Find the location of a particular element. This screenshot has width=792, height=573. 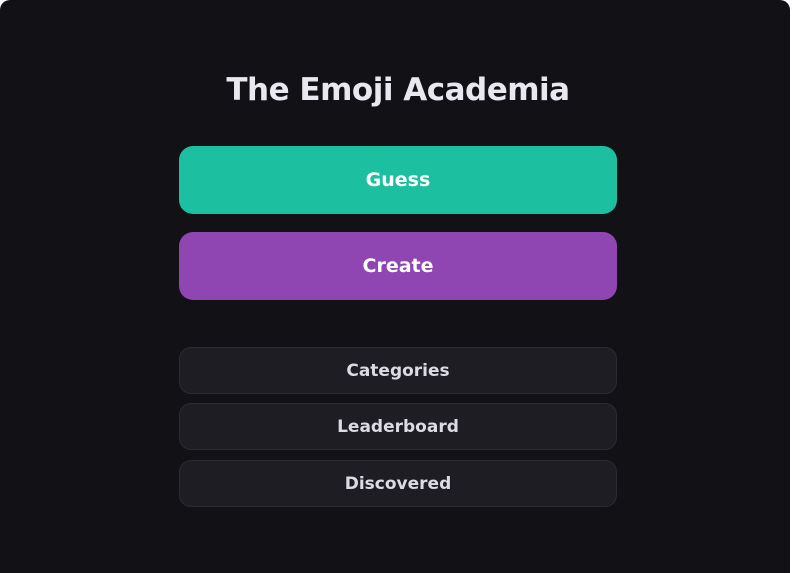

guess-button-label: Guess is located at coordinates (398, 180).